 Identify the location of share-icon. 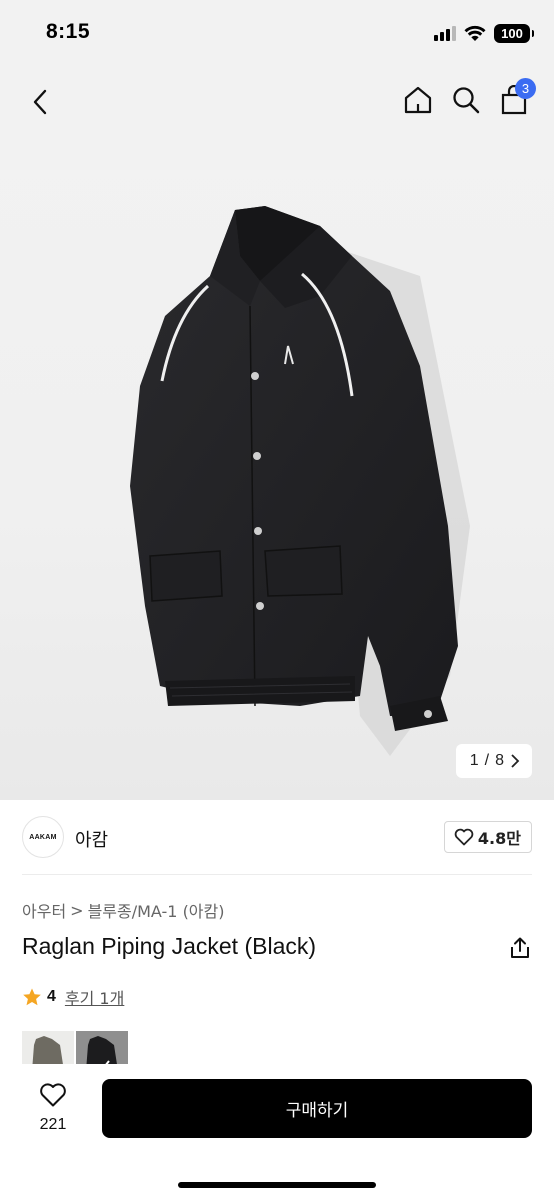
(520, 948).